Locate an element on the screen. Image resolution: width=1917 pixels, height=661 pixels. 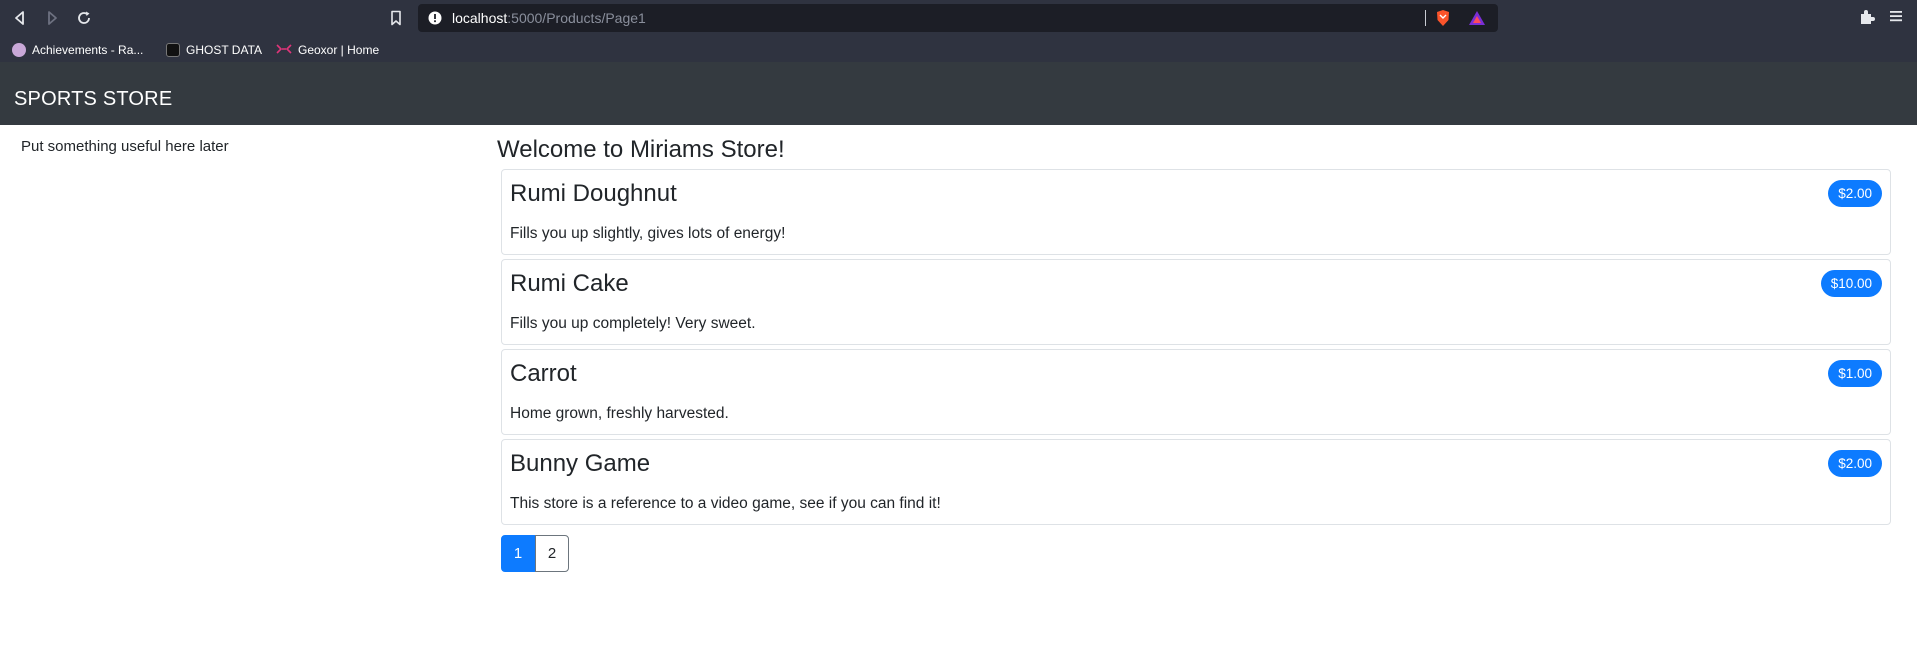
bookmark-label: Geoxor | Home is located at coordinates (339, 50).